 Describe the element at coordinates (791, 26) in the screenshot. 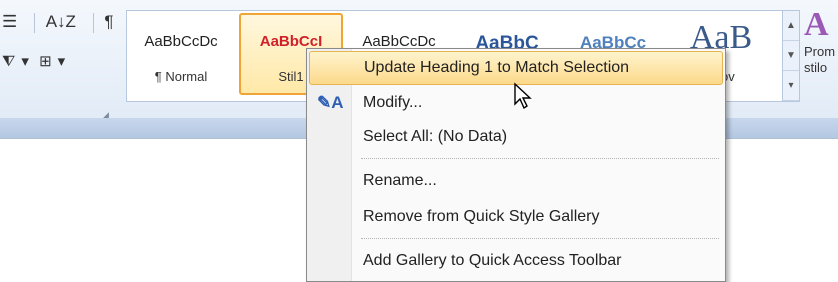

I see `scroll-up-icon: ▲` at that location.